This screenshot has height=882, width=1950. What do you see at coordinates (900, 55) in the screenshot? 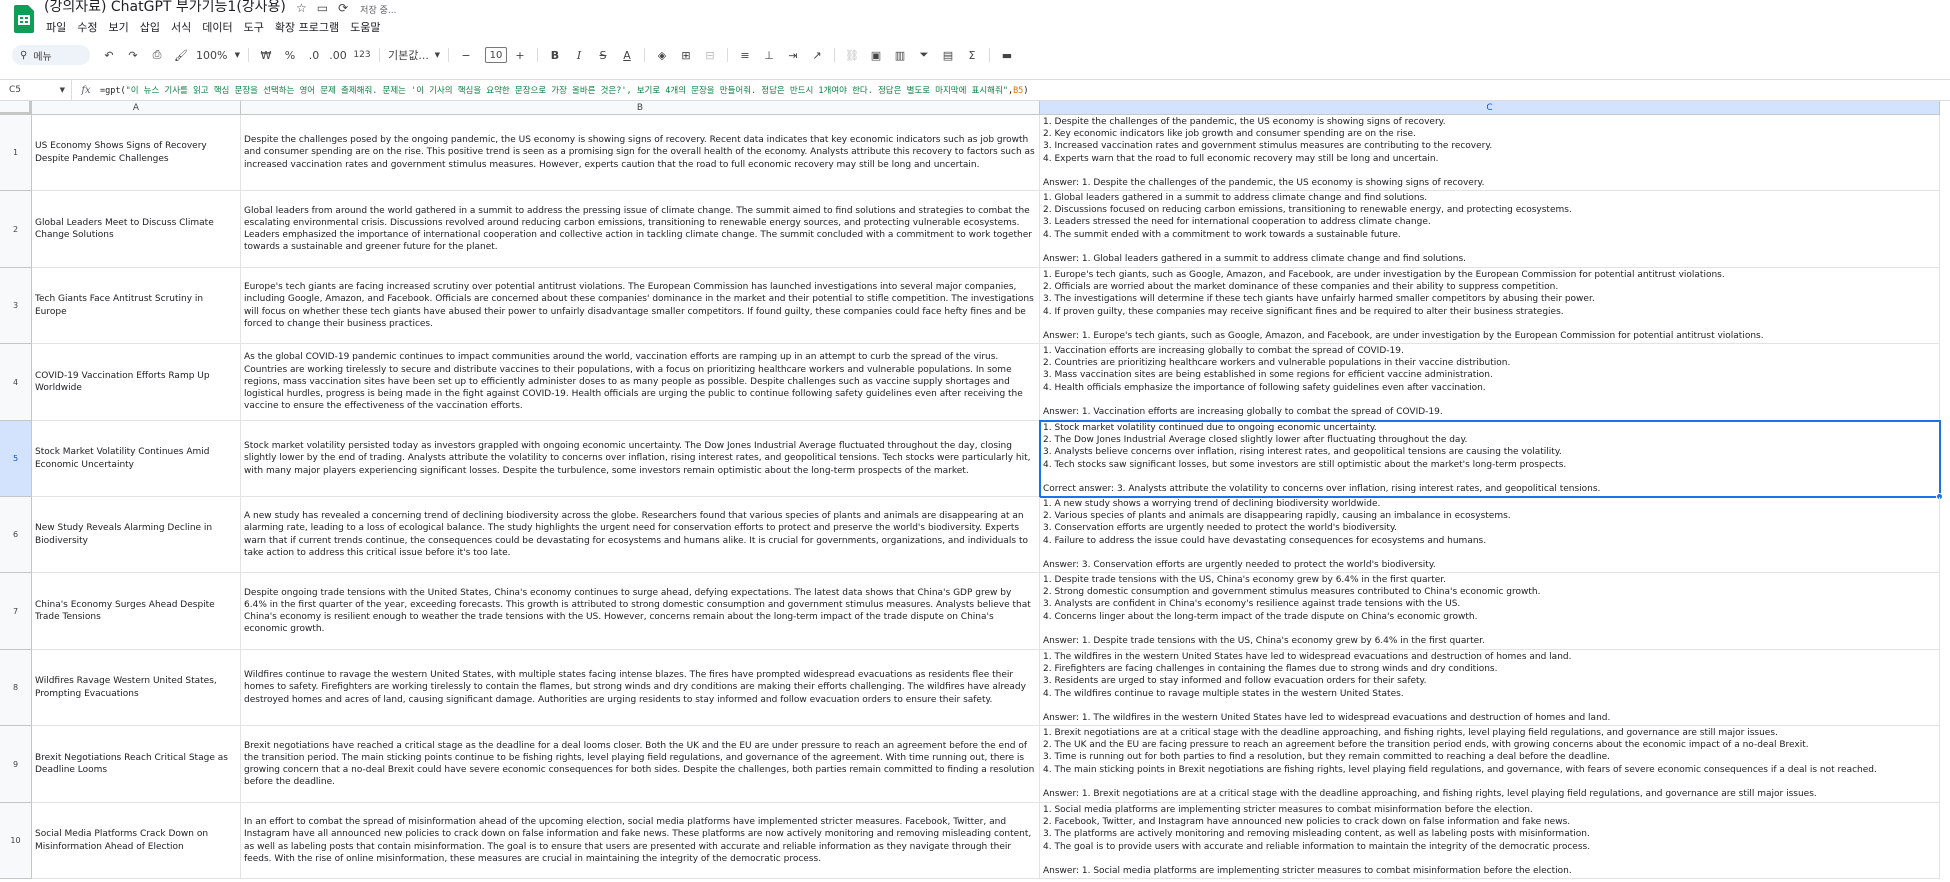
I see `chart-icon: ▥` at bounding box center [900, 55].